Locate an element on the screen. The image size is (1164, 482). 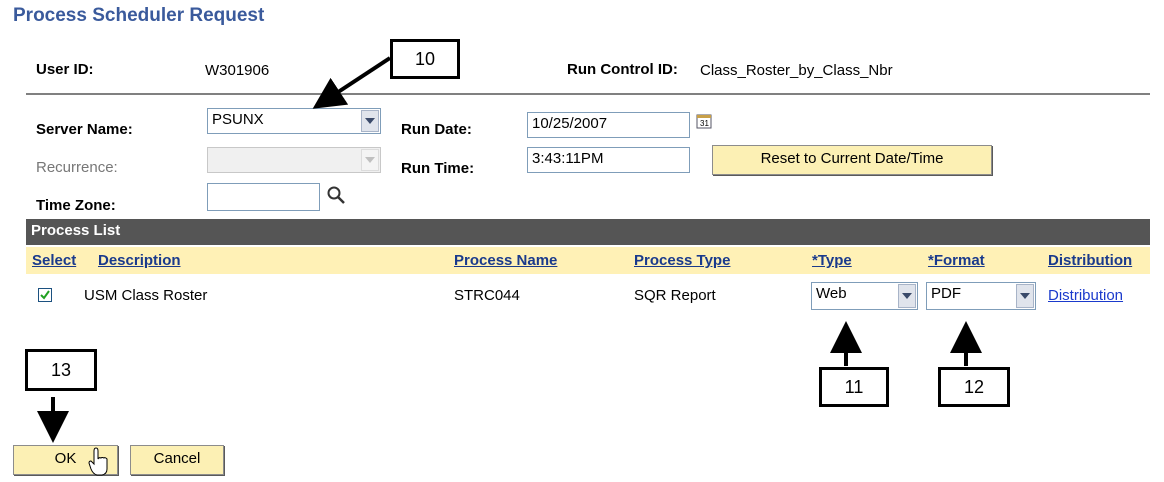
callout-10: 10 is located at coordinates (425, 59).